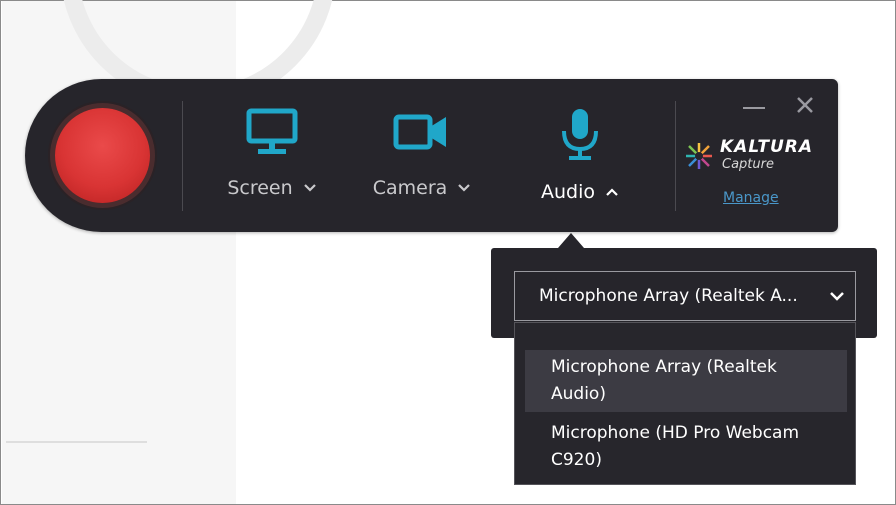 The width and height of the screenshot is (896, 505). I want to click on option-text: Microphone (HD Pro Webcam, so click(675, 433).